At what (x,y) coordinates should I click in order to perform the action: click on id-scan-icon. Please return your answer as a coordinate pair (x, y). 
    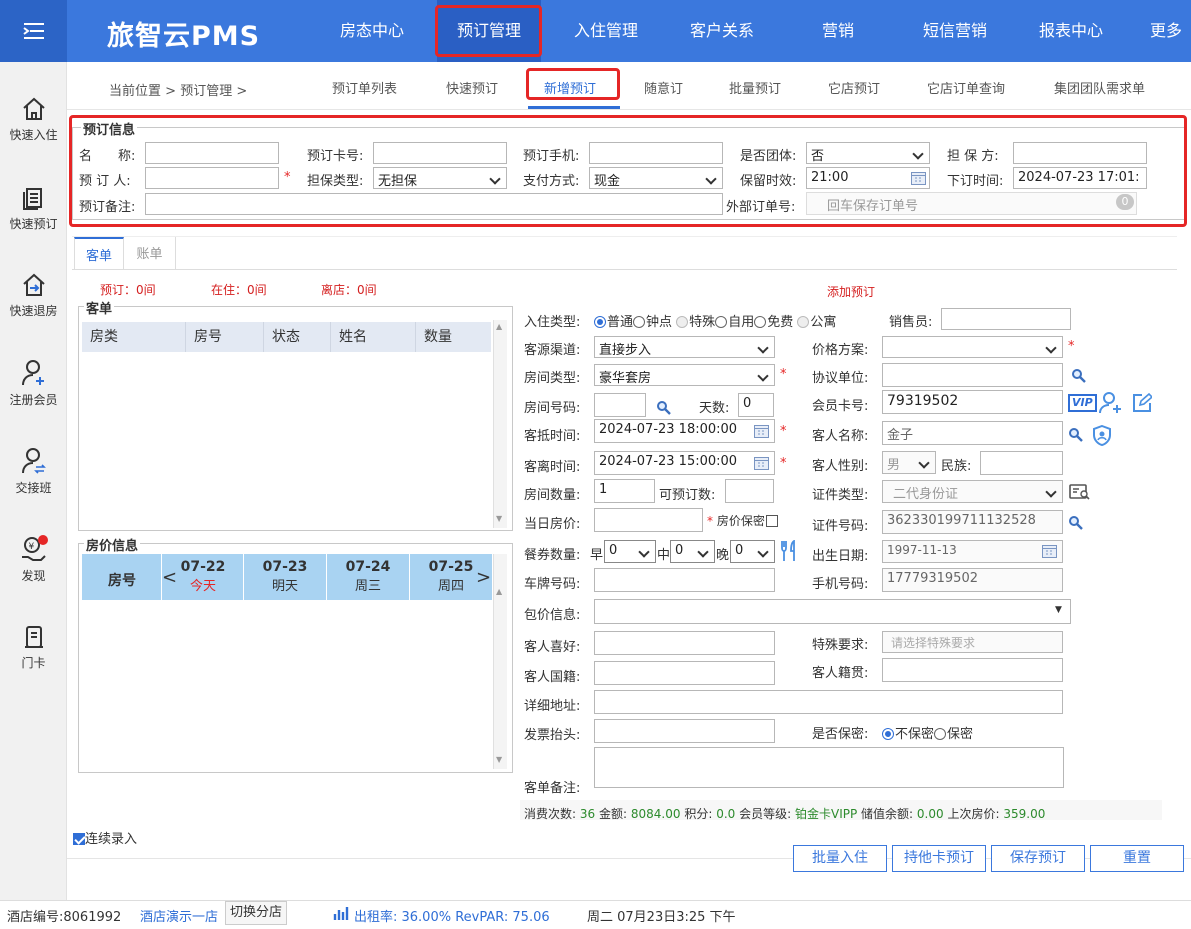
    Looking at the image, I should click on (1080, 492).